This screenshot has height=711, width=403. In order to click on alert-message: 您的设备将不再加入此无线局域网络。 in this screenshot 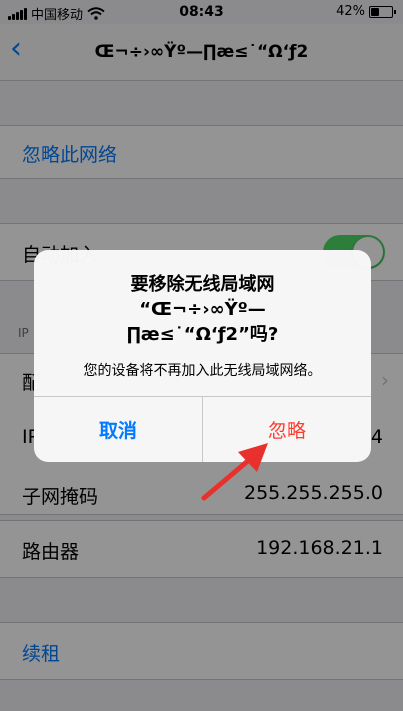, I will do `click(202, 371)`.